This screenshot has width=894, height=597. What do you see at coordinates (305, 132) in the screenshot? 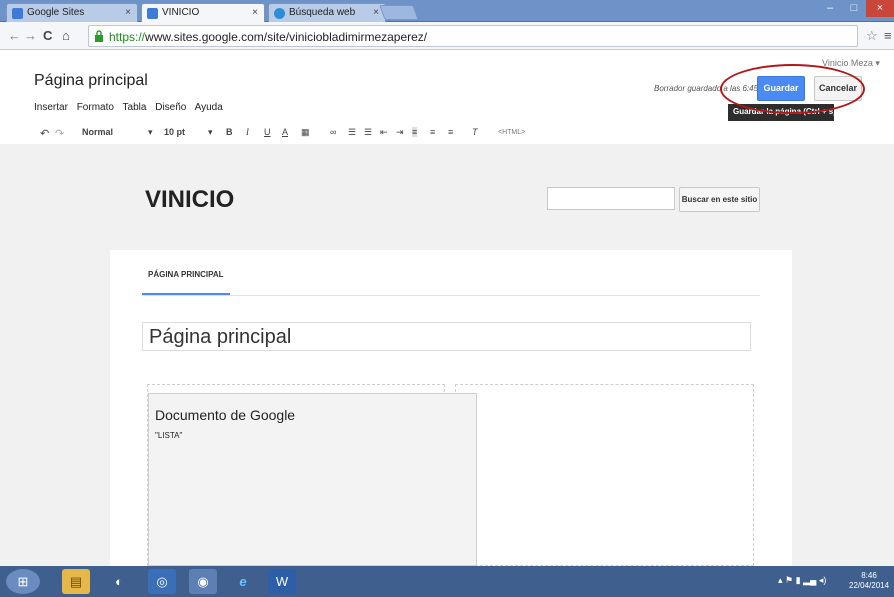
I see `highlight-color-icon: ▦` at bounding box center [305, 132].